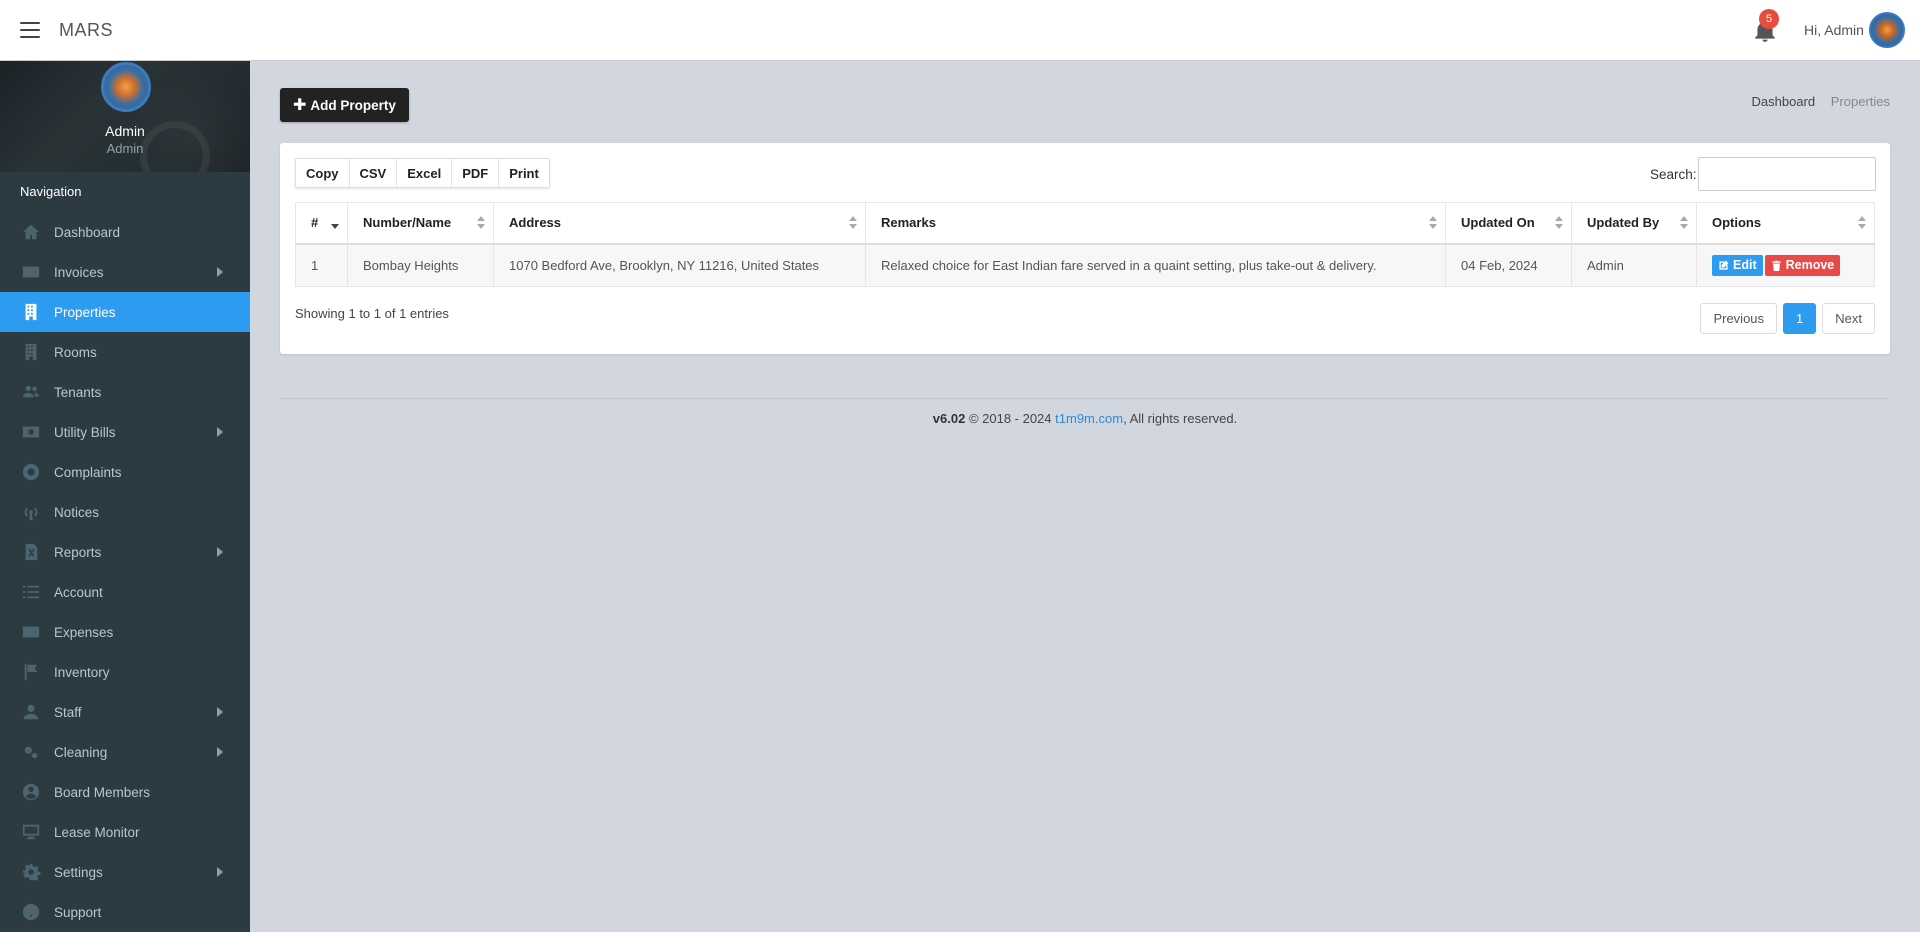 The height and width of the screenshot is (932, 1920). What do you see at coordinates (78, 592) in the screenshot?
I see `sidebar-item-label: Account` at bounding box center [78, 592].